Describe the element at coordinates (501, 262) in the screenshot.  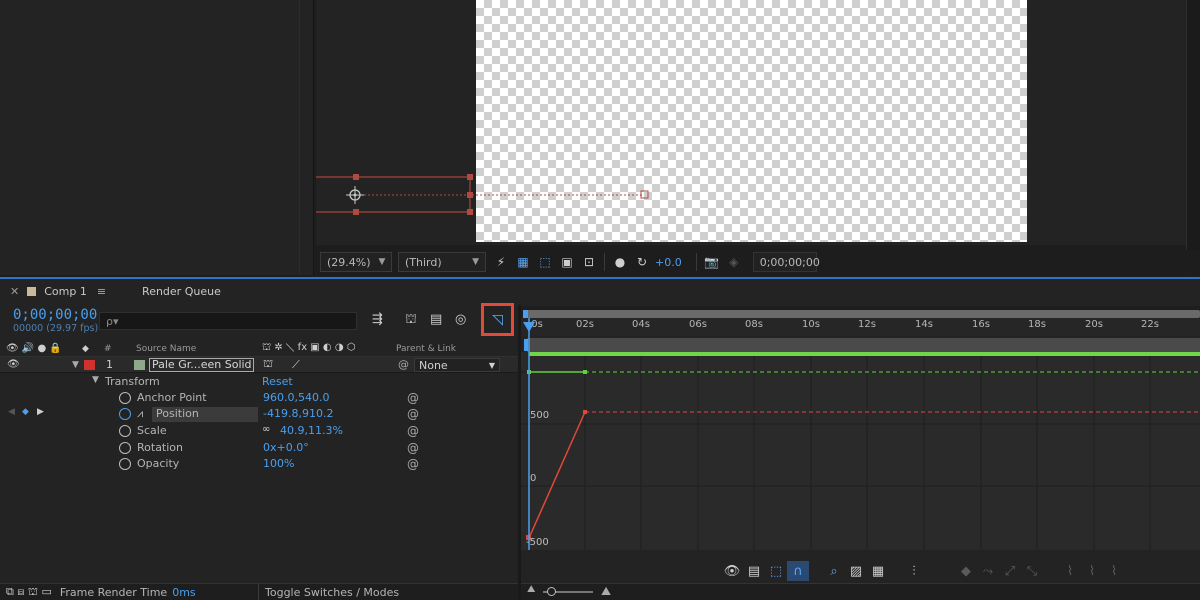
I see `fast-previews-icon: ⚡` at that location.